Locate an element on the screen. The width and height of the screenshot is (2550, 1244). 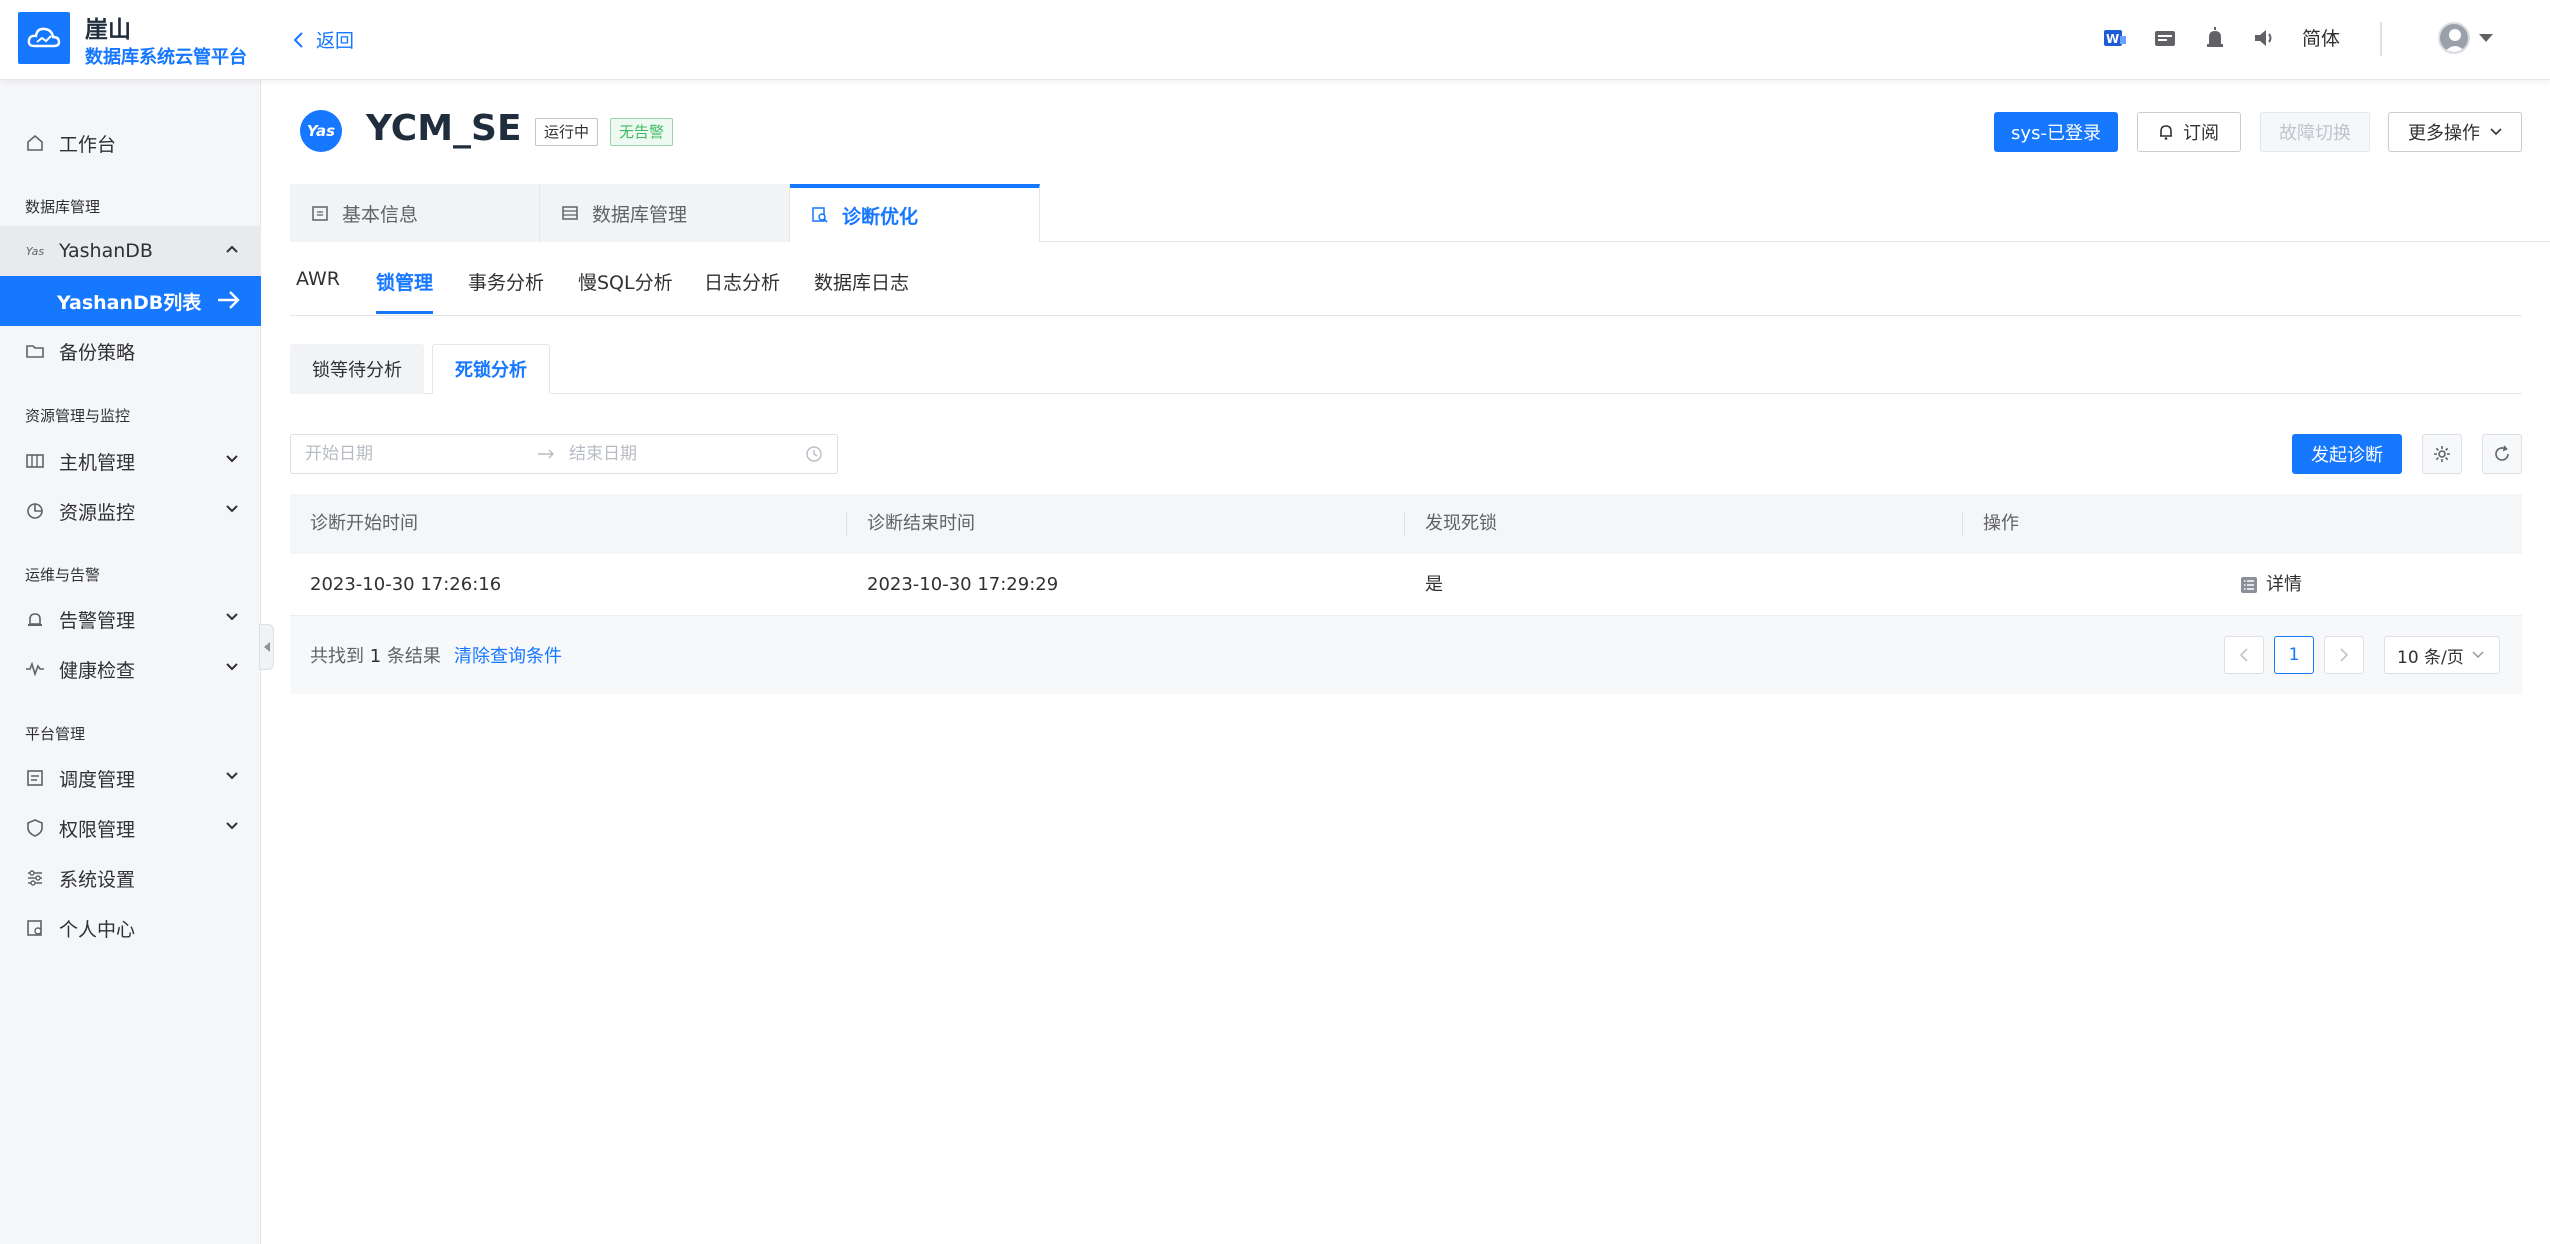
sidebar-item-yashandb: Yas YashanDB is located at coordinates (130, 251).